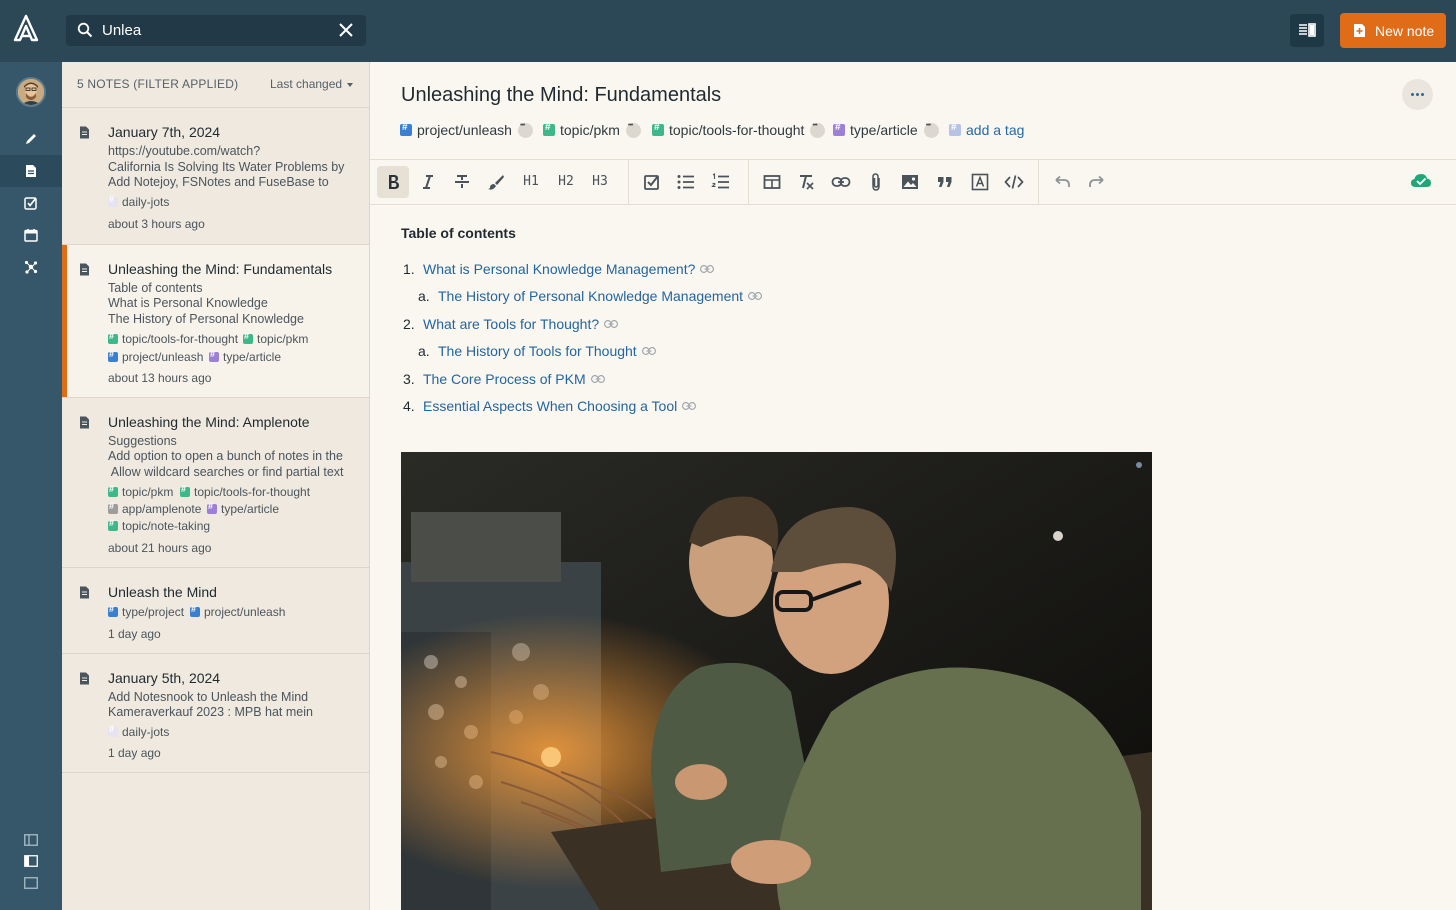  I want to click on top-bar: New note, so click(728, 31).